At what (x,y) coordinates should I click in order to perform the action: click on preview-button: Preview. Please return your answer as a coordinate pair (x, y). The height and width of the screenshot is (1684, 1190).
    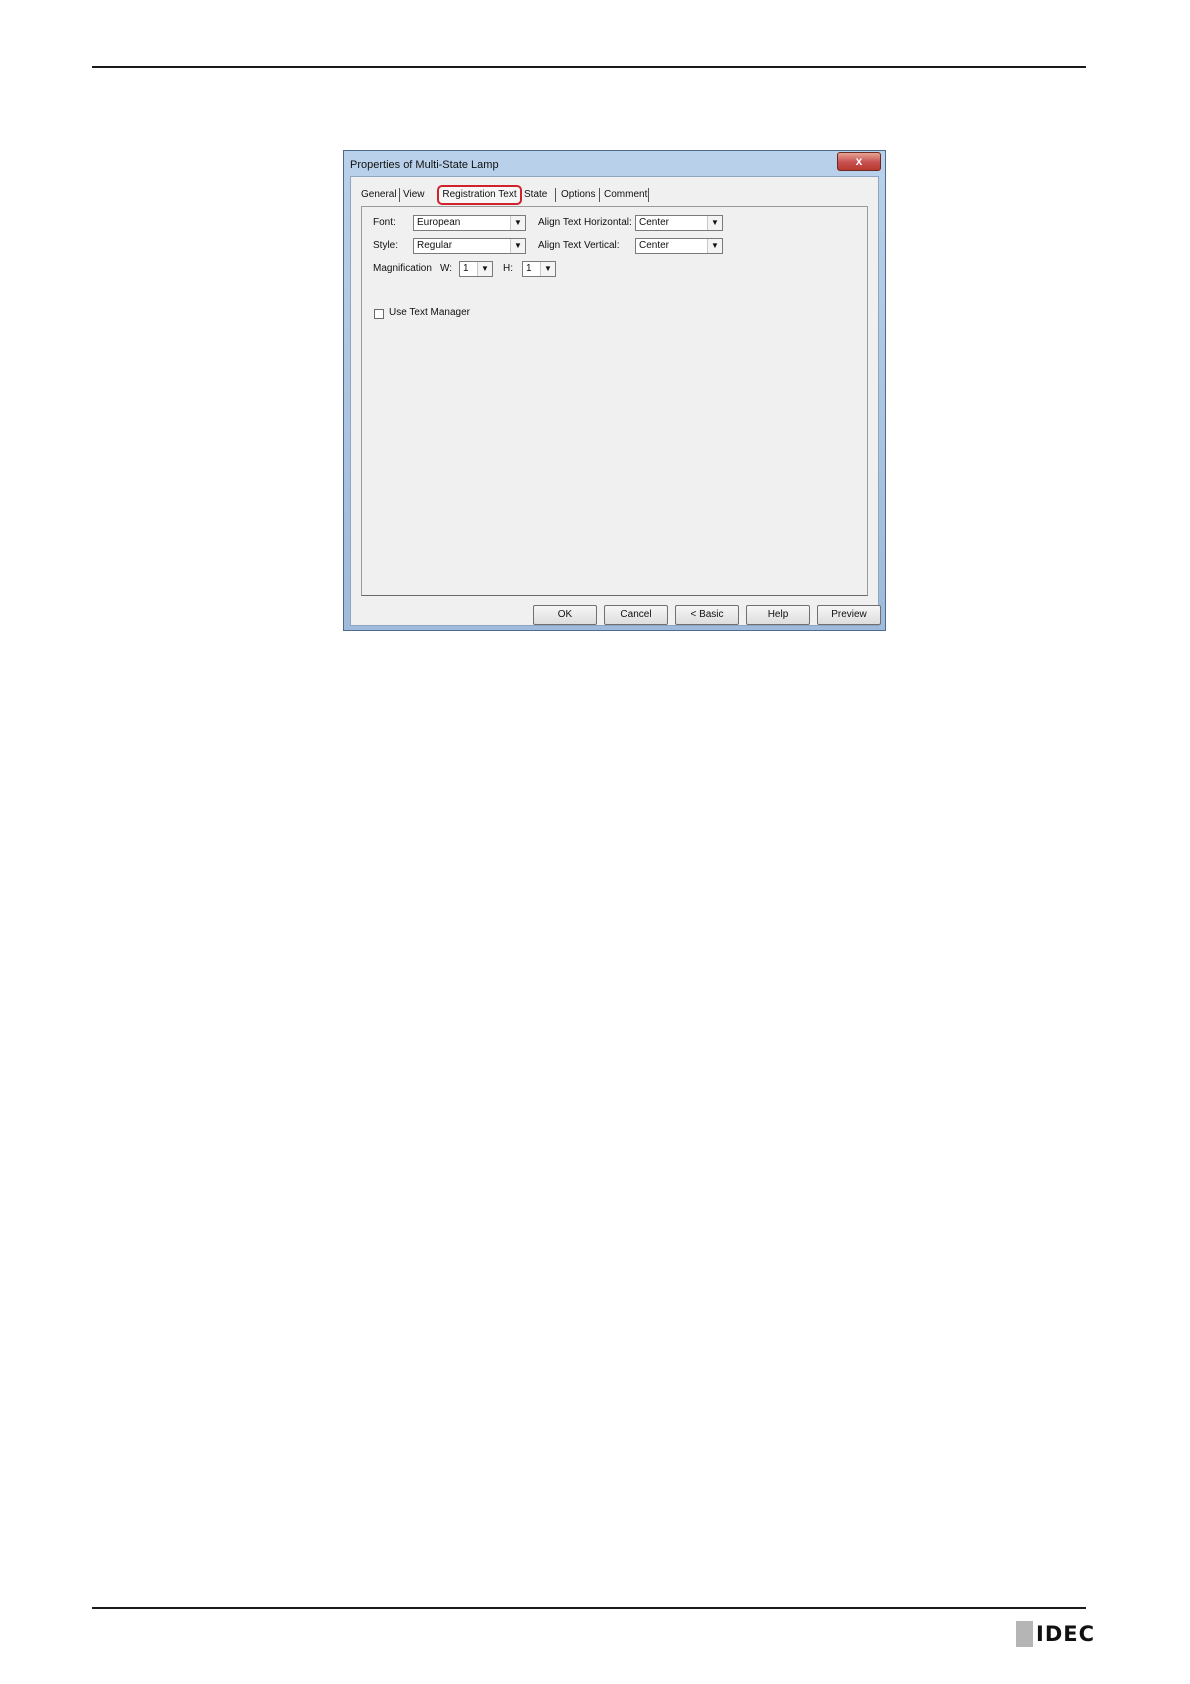
    Looking at the image, I should click on (849, 615).